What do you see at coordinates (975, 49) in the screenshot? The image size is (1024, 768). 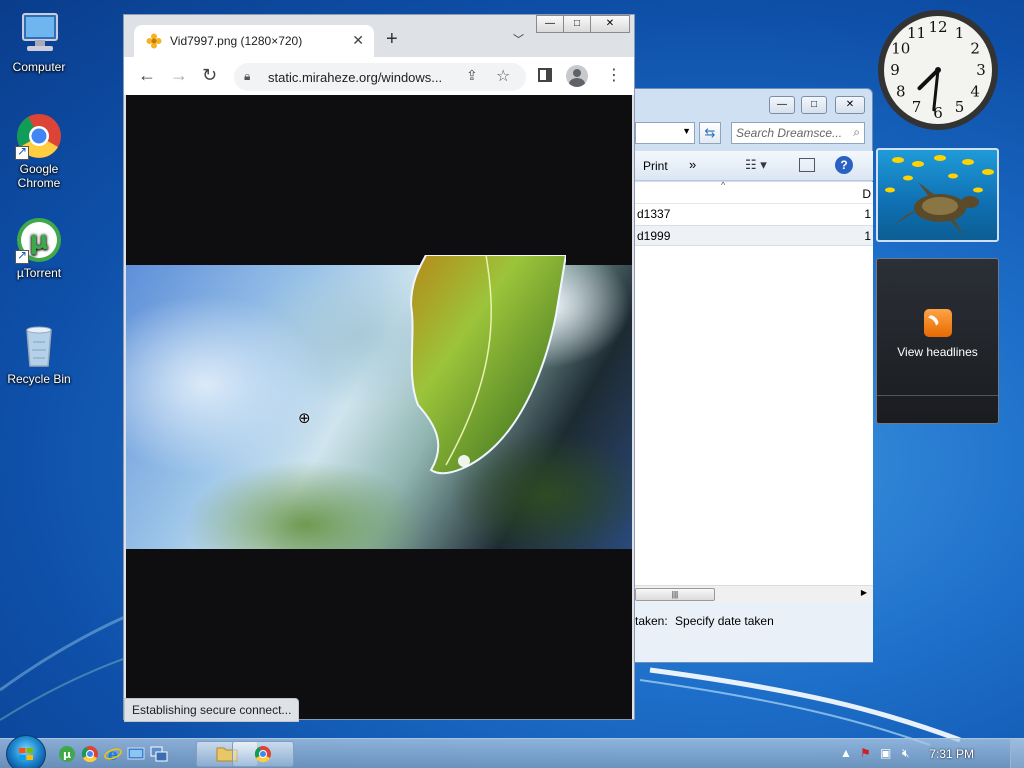 I see `clock-numeral: 2` at bounding box center [975, 49].